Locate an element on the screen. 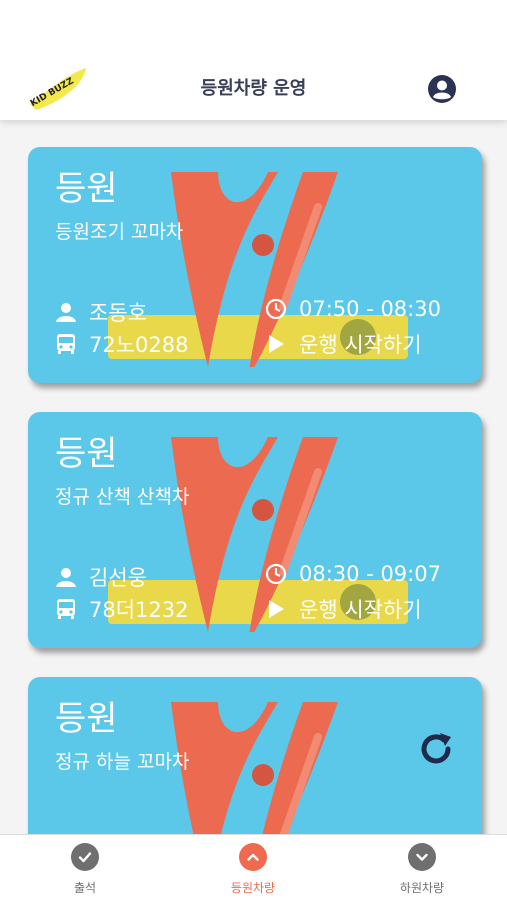 Image resolution: width=507 pixels, height=901 pixels. time-row: 07:50 - 08:30 is located at coordinates (353, 309).